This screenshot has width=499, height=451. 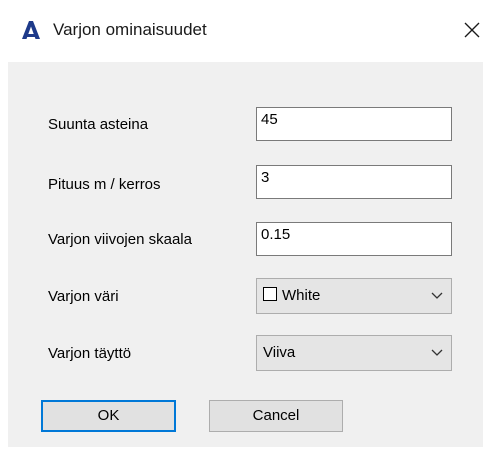 What do you see at coordinates (354, 239) in the screenshot?
I see `scale-input: 0.15` at bounding box center [354, 239].